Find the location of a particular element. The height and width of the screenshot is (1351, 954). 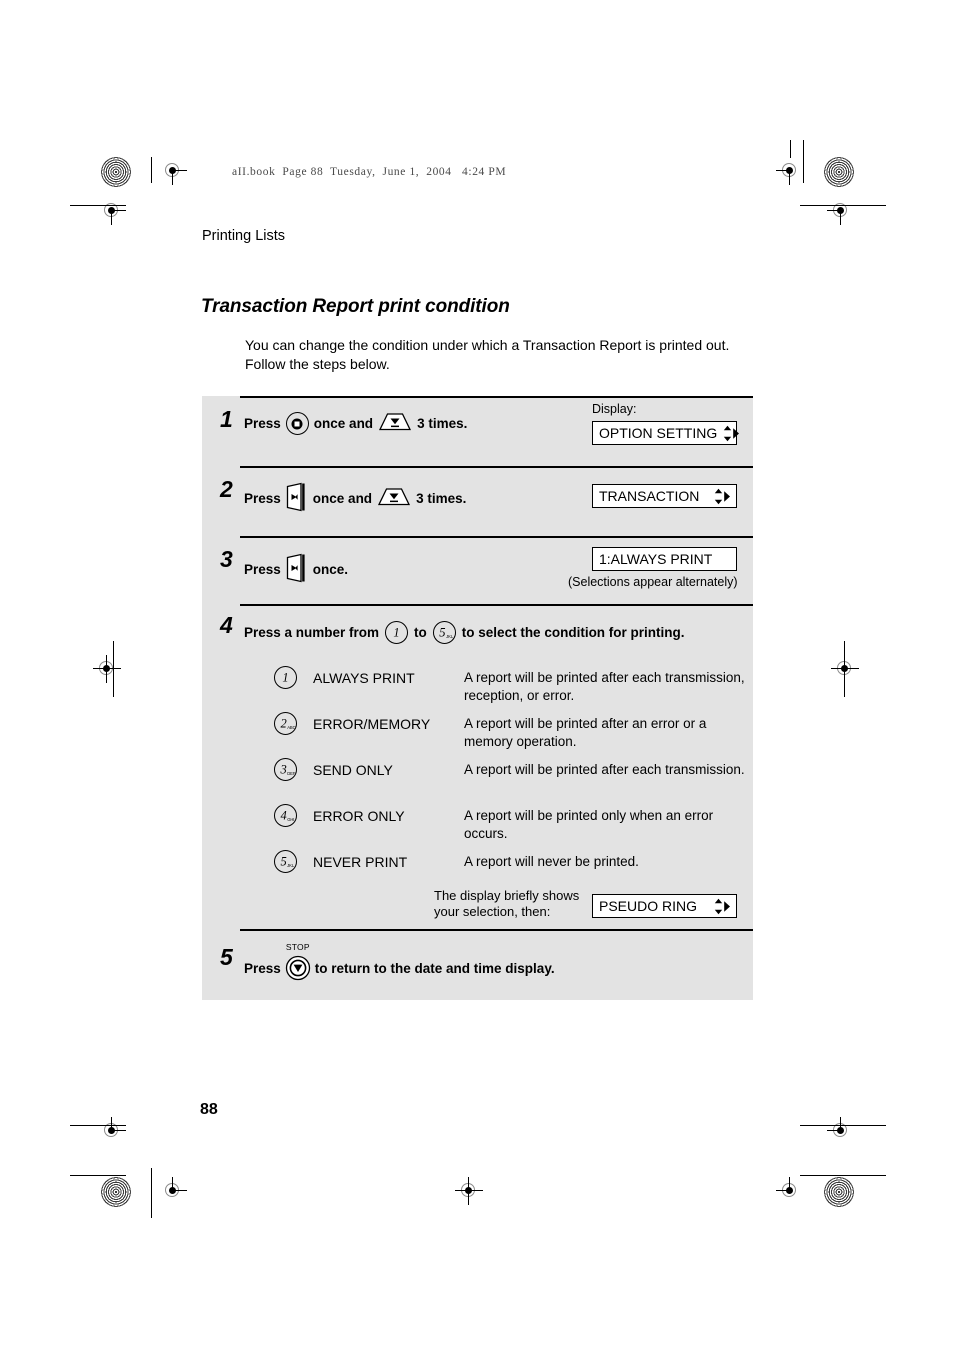

lcd-display-1: OPTION SETTING is located at coordinates (666, 433).